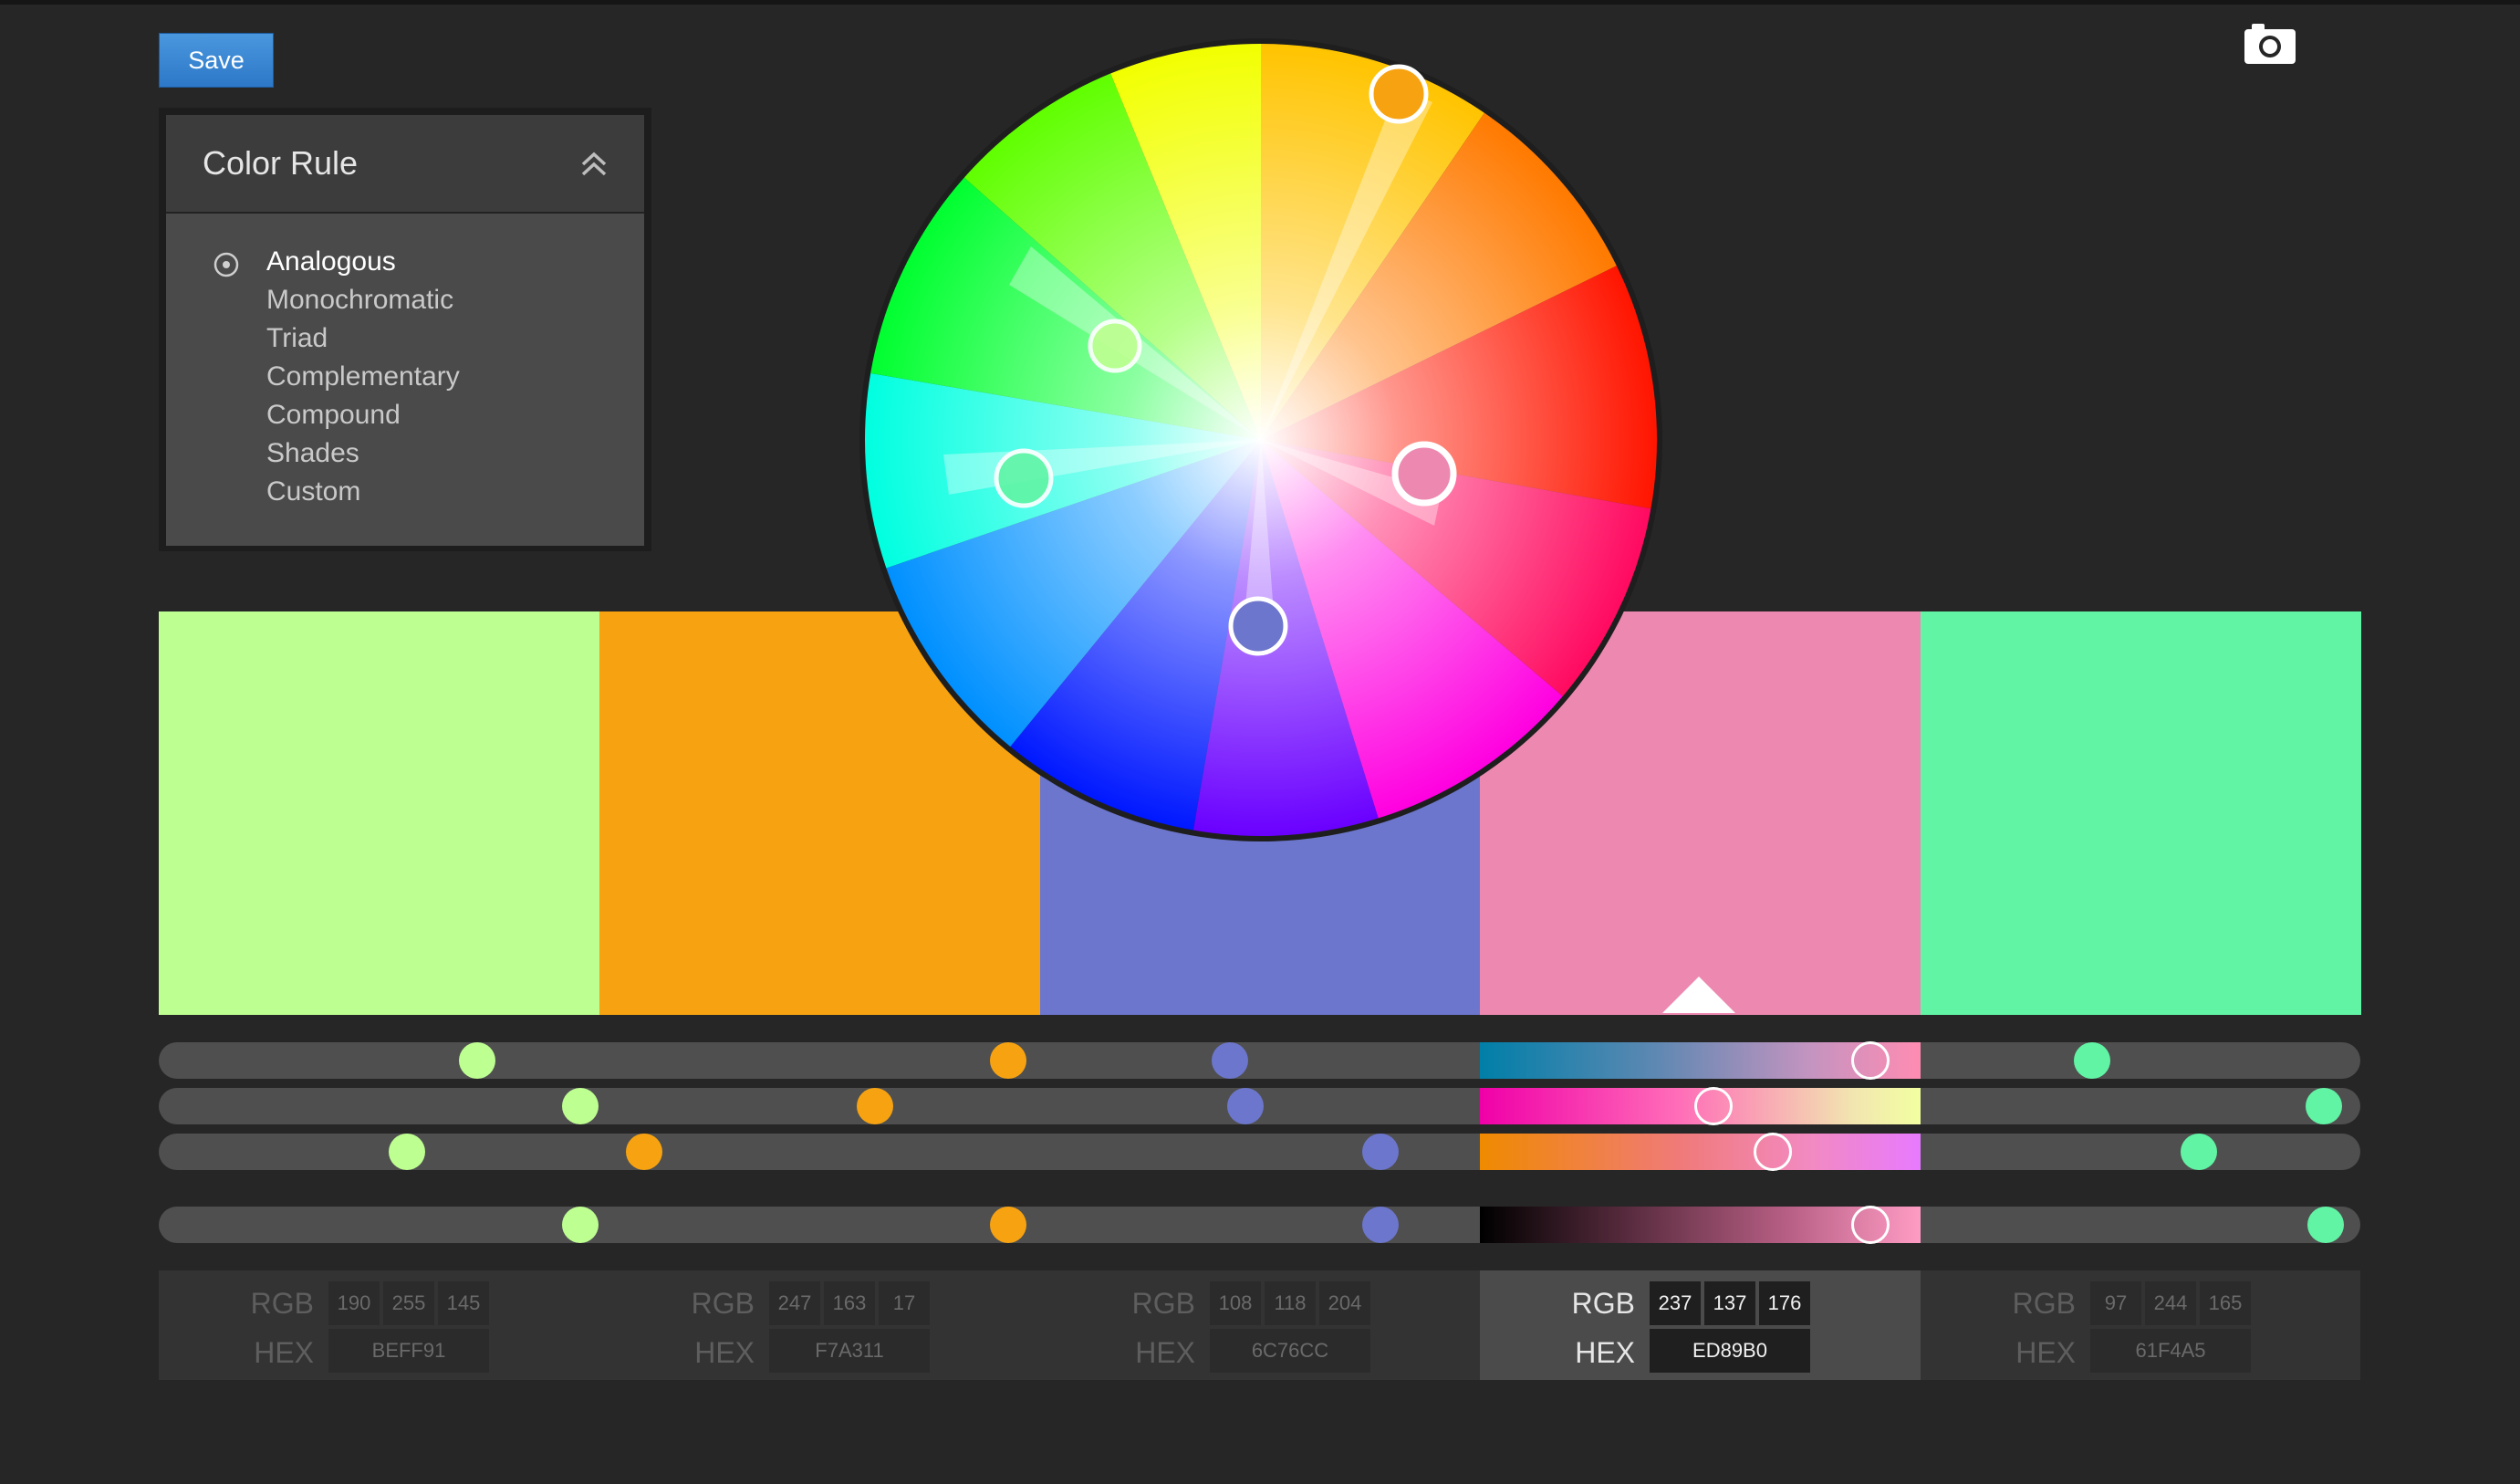 This screenshot has height=1484, width=2520. What do you see at coordinates (408, 1351) in the screenshot?
I see `hex-field: BEFF91` at bounding box center [408, 1351].